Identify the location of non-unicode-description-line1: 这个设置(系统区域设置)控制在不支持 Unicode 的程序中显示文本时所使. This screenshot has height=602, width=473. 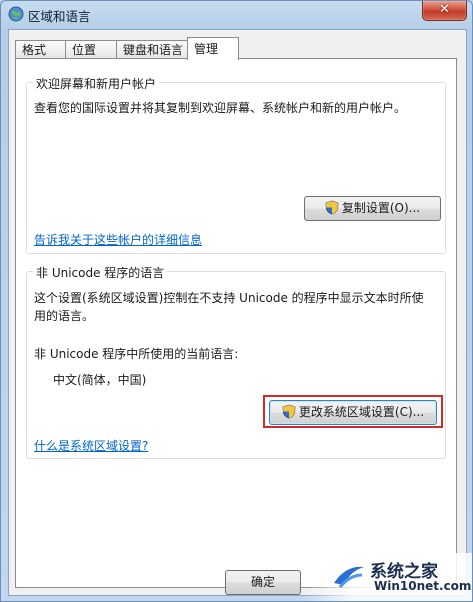
(229, 298).